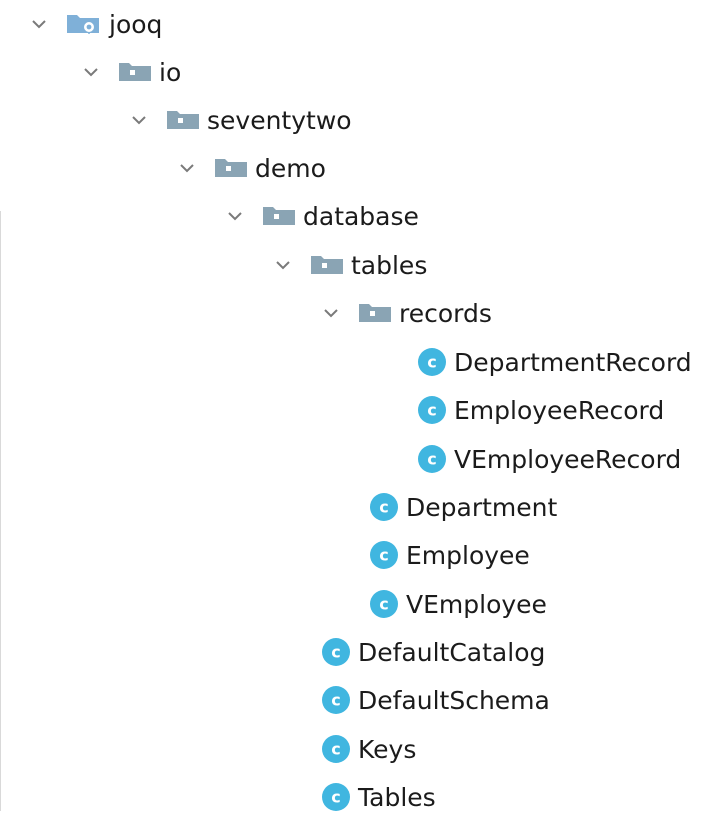 This screenshot has width=725, height=821. What do you see at coordinates (445, 313) in the screenshot?
I see `tree-node-label: records` at bounding box center [445, 313].